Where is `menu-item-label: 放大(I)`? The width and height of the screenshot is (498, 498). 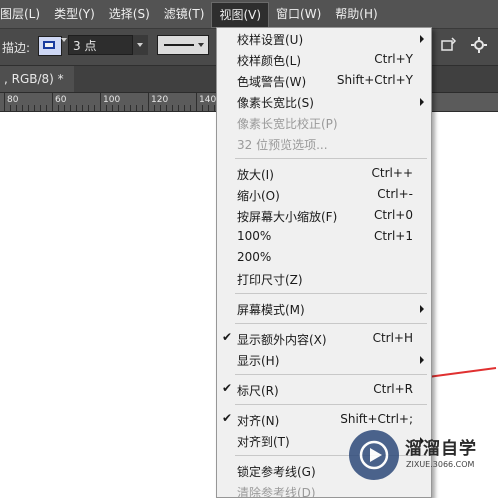 menu-item-label: 放大(I) is located at coordinates (255, 175).